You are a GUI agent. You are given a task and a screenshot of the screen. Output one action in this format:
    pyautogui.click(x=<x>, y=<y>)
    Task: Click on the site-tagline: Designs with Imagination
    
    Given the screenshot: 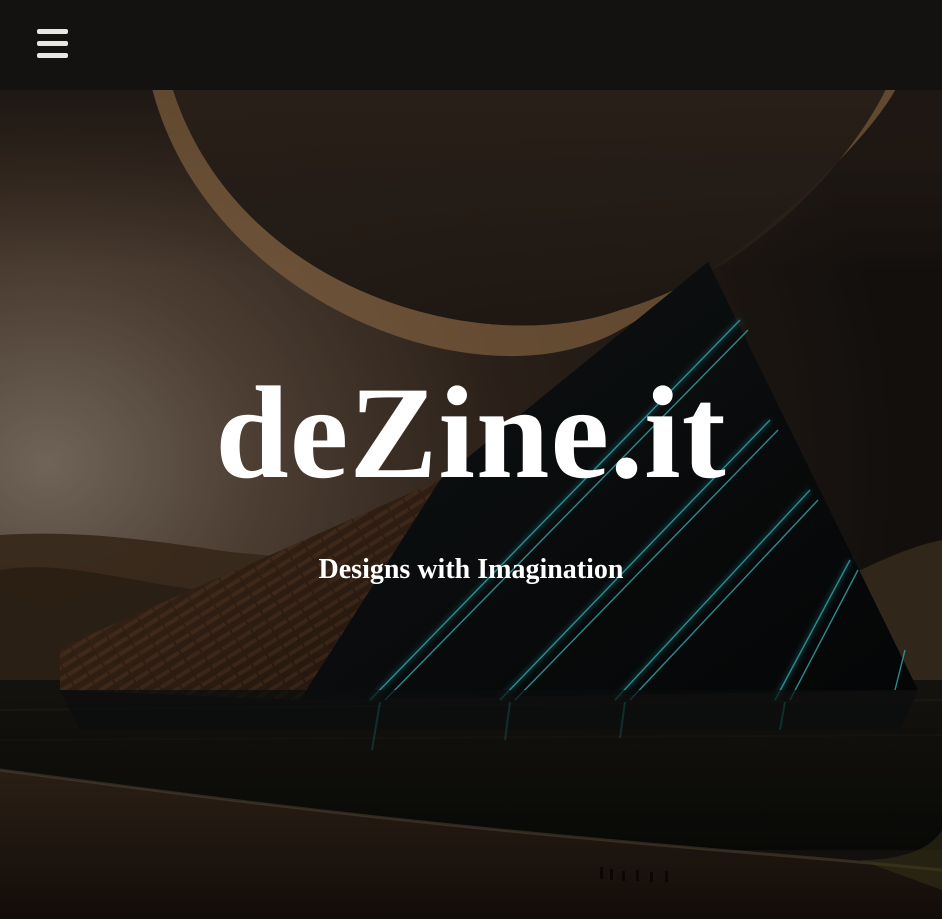 What is the action you would take?
    pyautogui.click(x=471, y=569)
    